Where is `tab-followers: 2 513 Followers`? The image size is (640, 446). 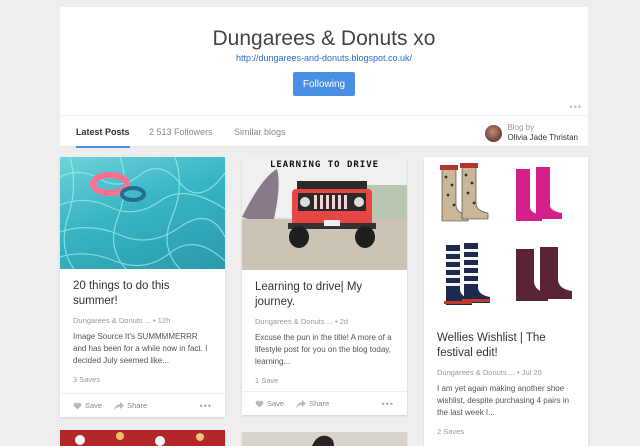
tab-followers: 2 513 Followers is located at coordinates (181, 132).